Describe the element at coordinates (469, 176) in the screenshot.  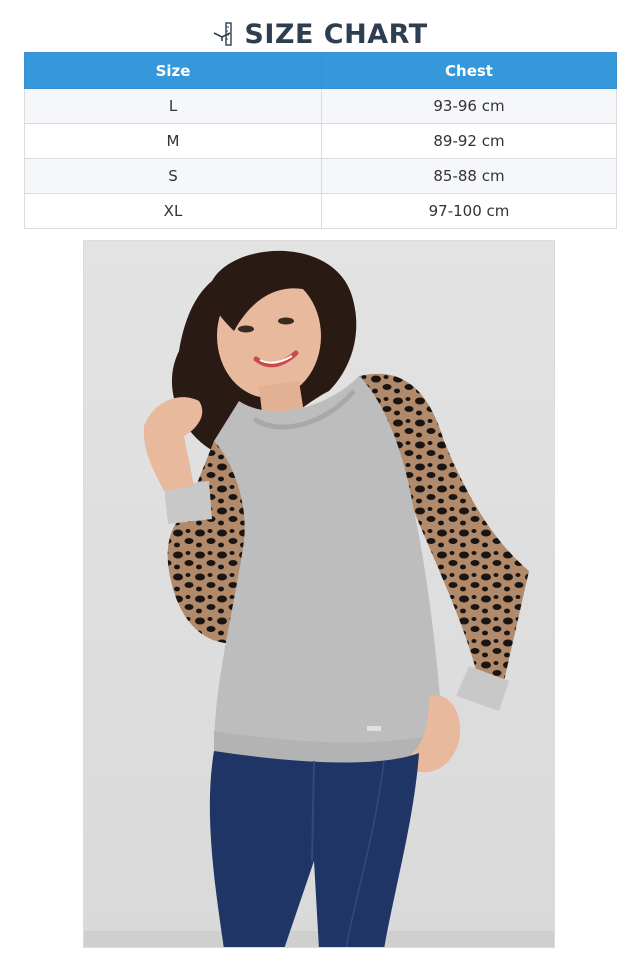
I see `chest-cell: 85-88 cm` at that location.